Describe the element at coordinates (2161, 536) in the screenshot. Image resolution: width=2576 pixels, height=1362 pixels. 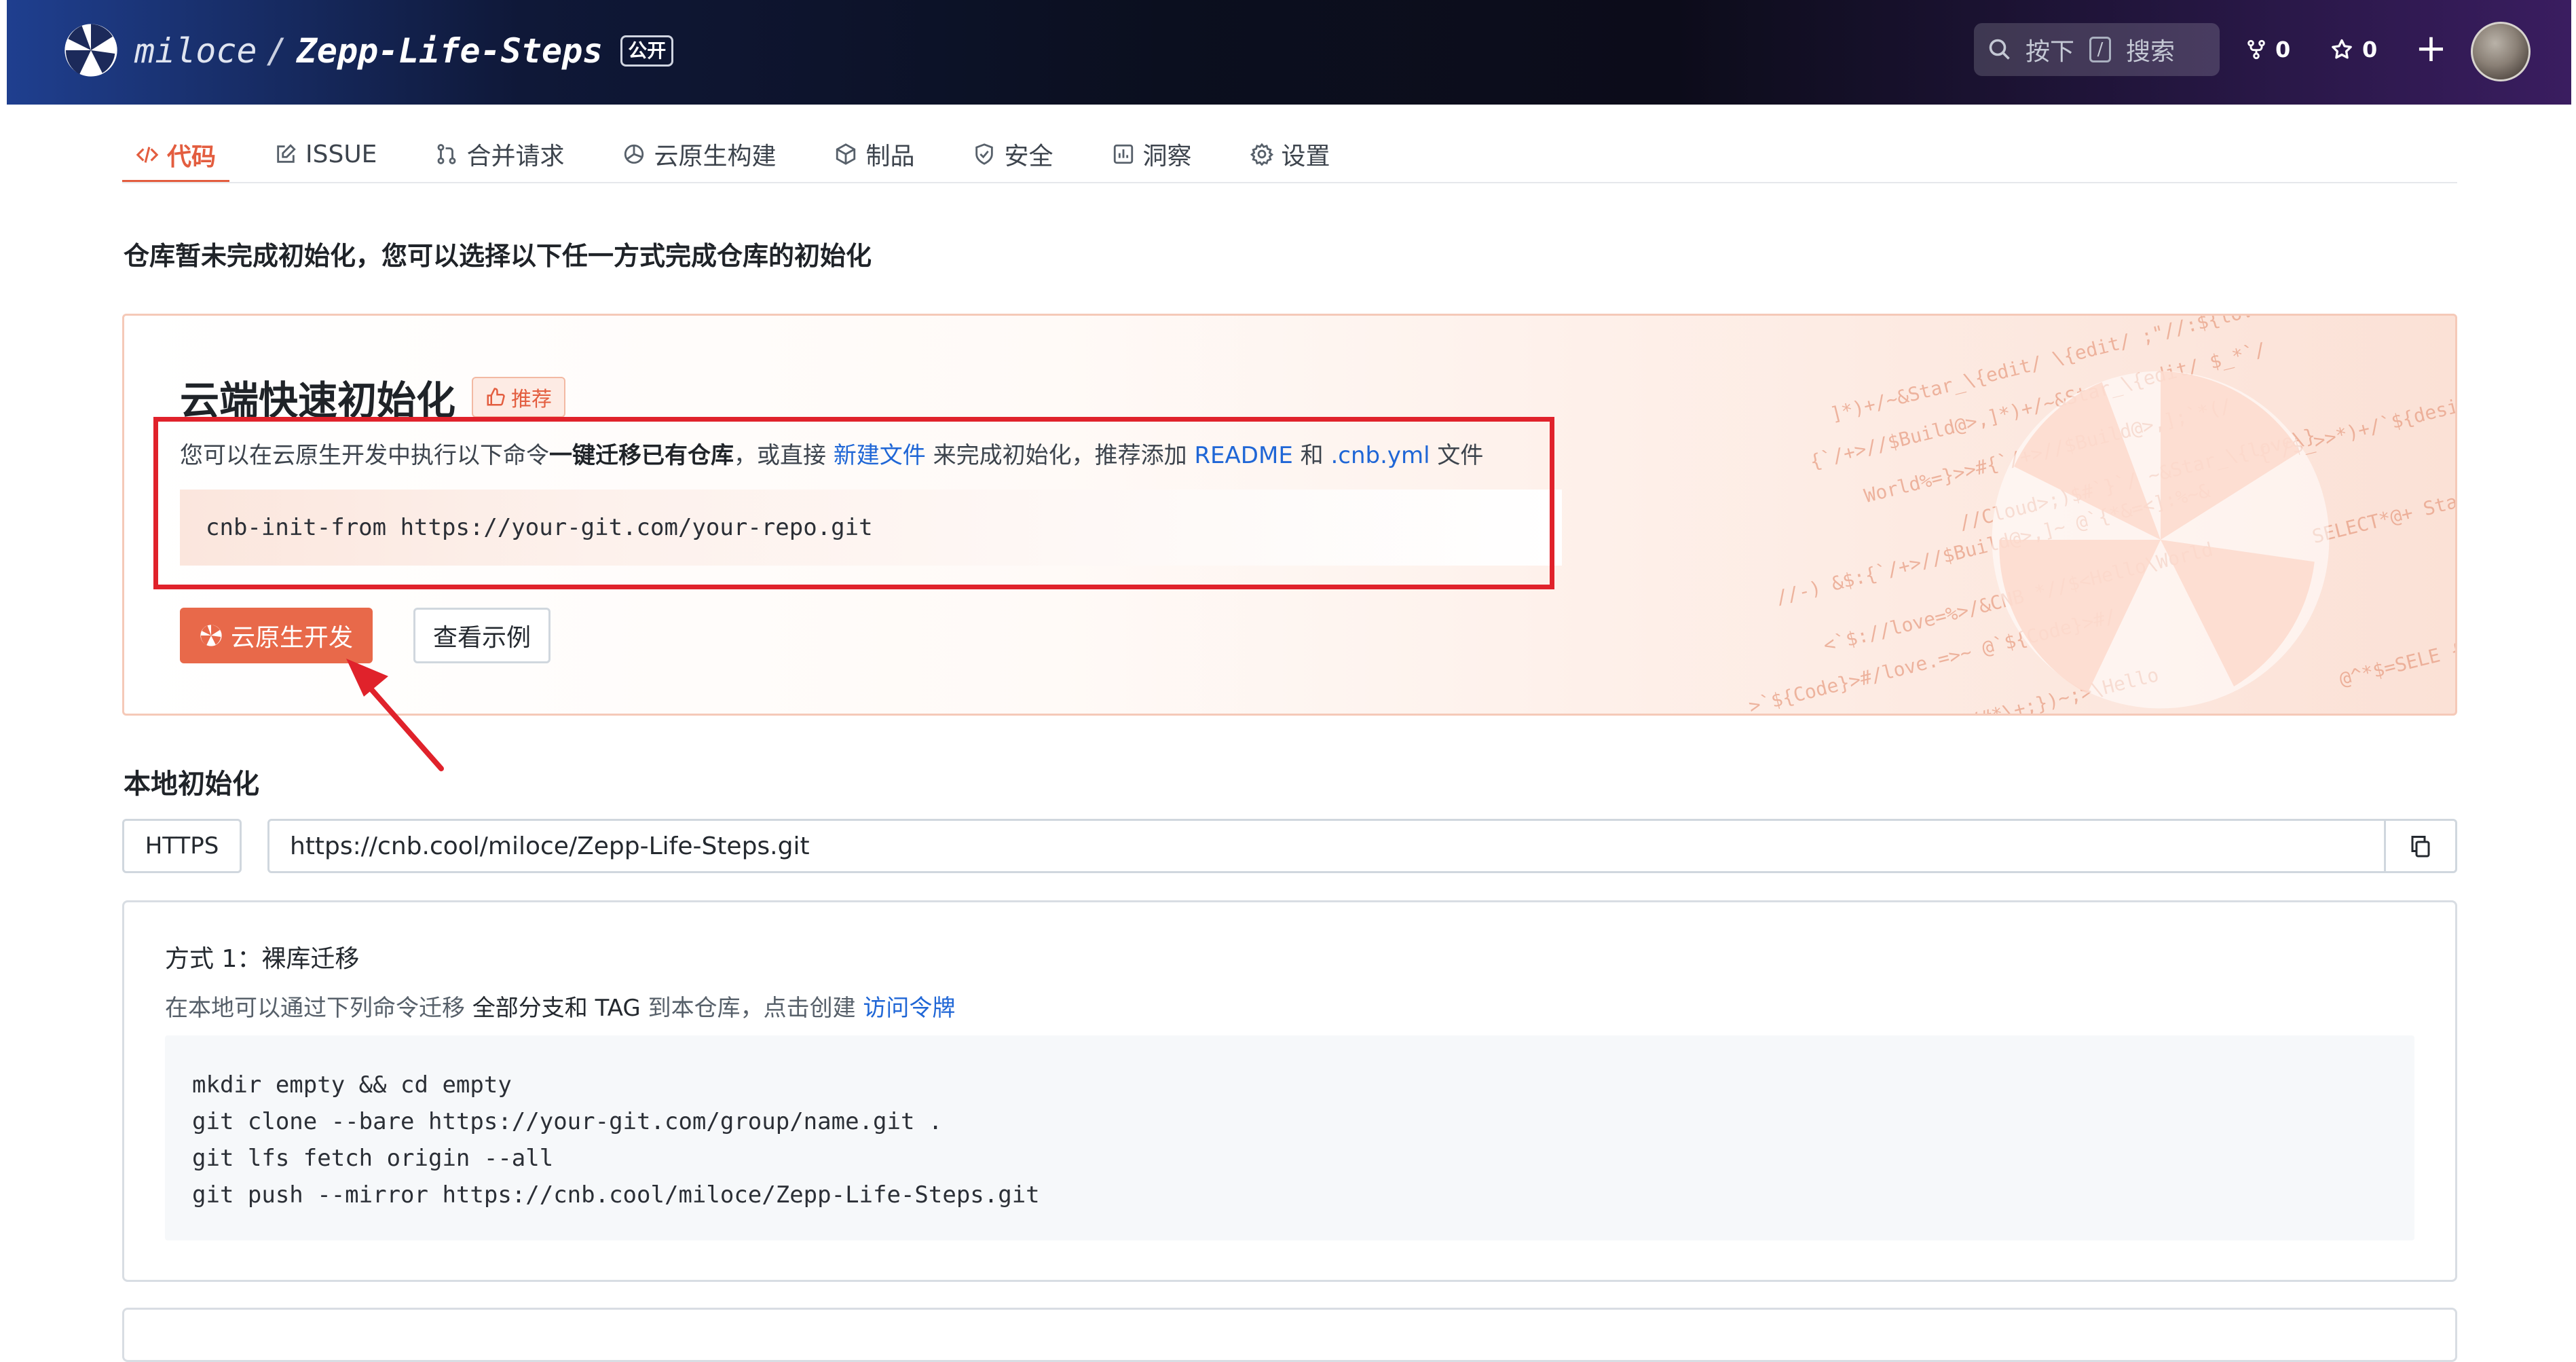
I see `decorative-logo-watermark` at that location.